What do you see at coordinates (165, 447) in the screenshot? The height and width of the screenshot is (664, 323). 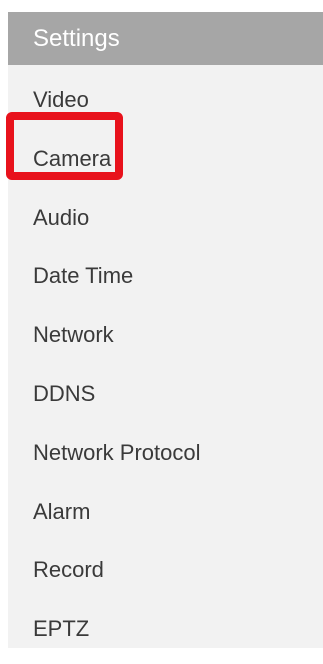 I see `menu-item-network-protocol: Network Protocol` at bounding box center [165, 447].